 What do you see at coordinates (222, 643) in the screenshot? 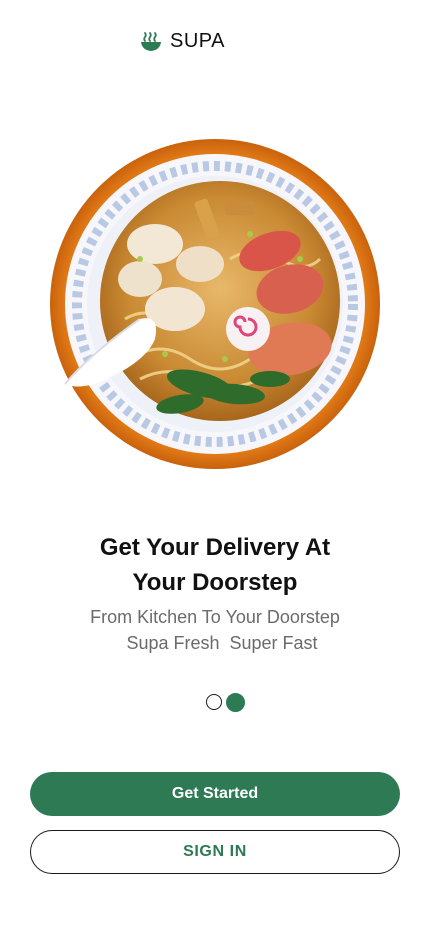
I see `subtext-line-2: Supa Fresh Super Fast` at bounding box center [222, 643].